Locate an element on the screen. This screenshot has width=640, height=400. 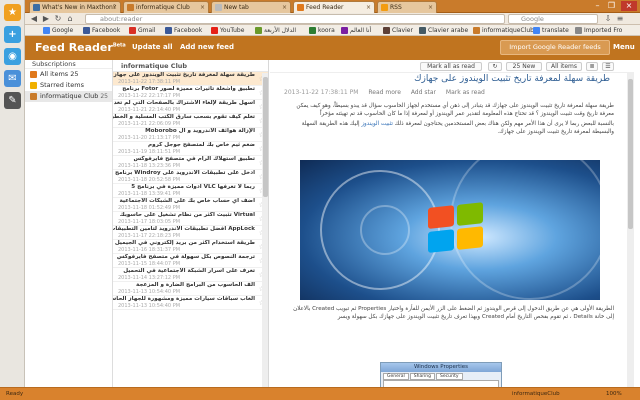
bookmark-koora: koora is located at coordinates (322, 30).